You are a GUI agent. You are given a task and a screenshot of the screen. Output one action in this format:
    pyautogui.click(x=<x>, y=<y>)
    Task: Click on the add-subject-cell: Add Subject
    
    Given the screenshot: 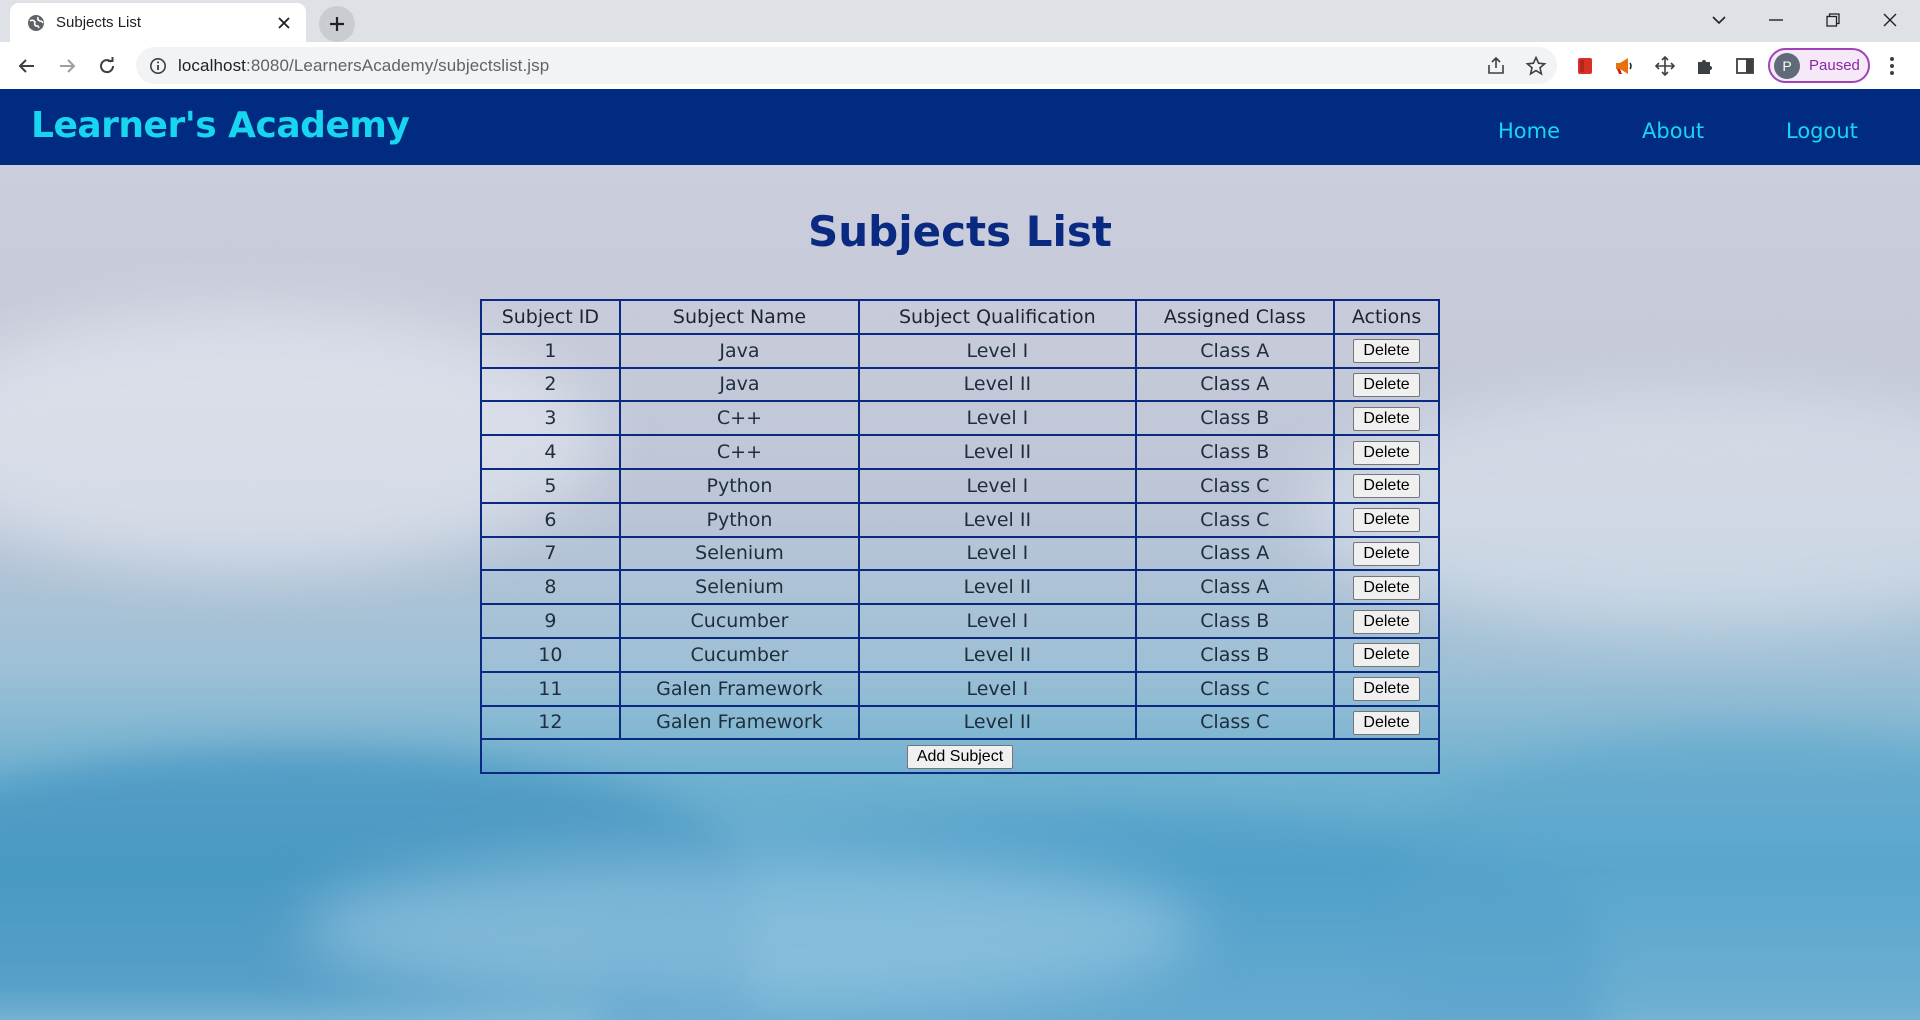 What is the action you would take?
    pyautogui.click(x=960, y=756)
    